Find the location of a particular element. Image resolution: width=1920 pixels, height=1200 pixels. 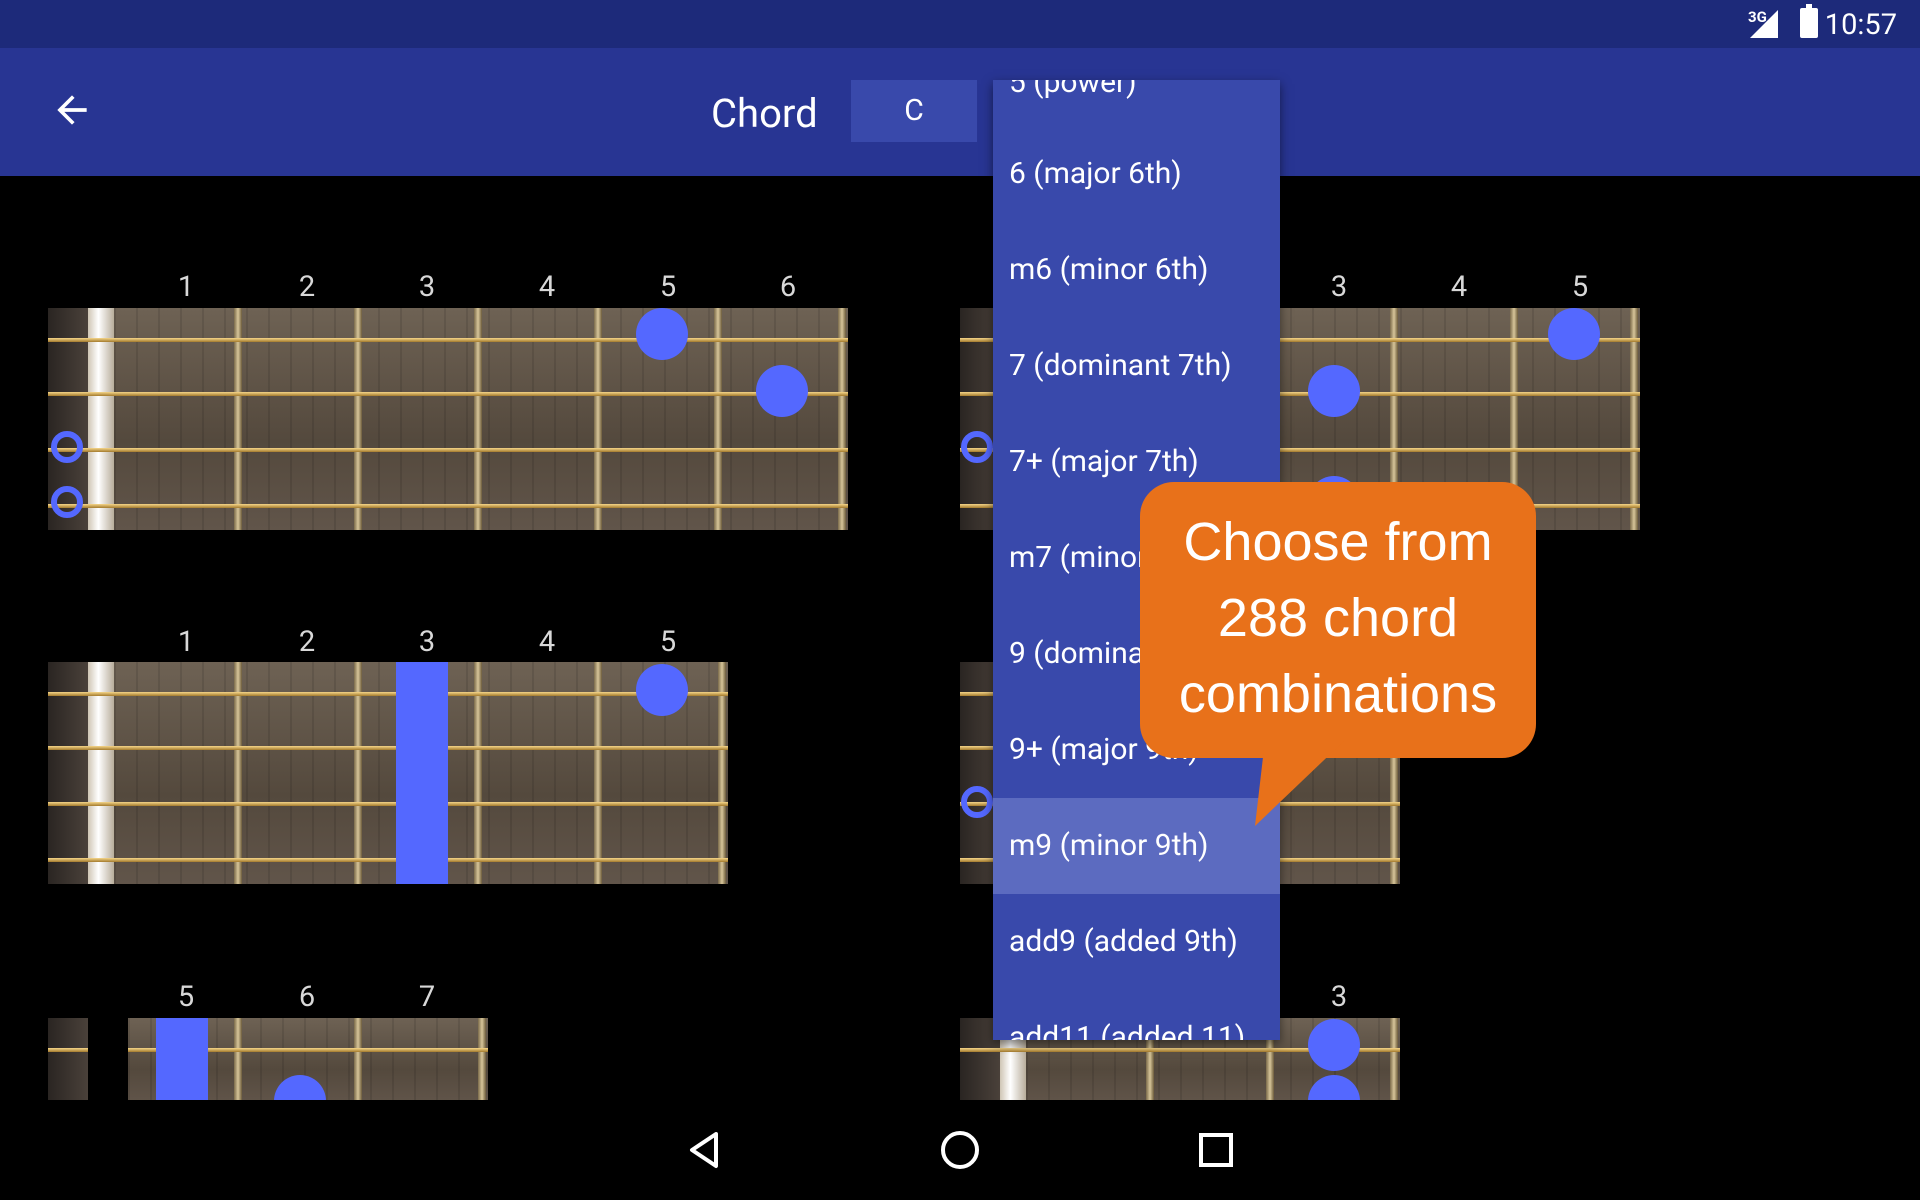

chord-type-option: m6 (minor 6th) is located at coordinates (1136, 270).